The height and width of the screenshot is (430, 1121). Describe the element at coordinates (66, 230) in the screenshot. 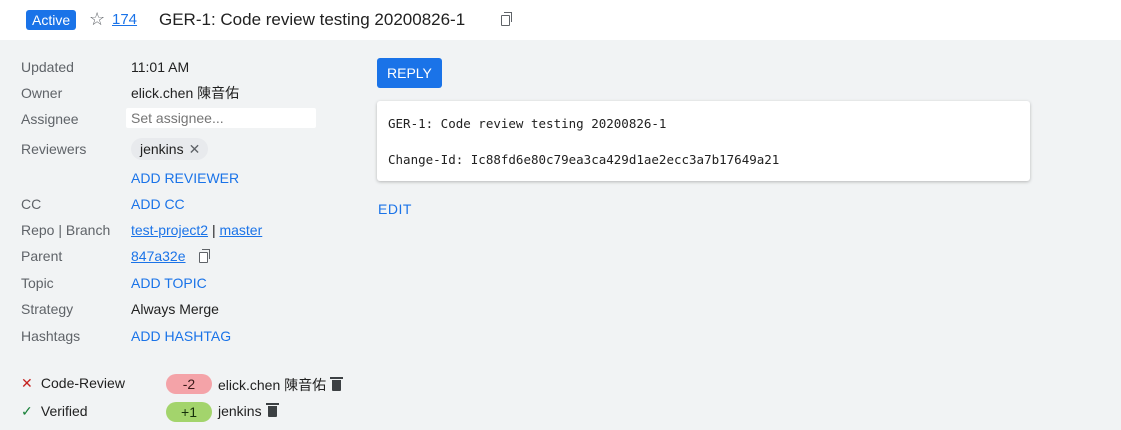

I see `repo-branch-label: Repo | Branch` at that location.